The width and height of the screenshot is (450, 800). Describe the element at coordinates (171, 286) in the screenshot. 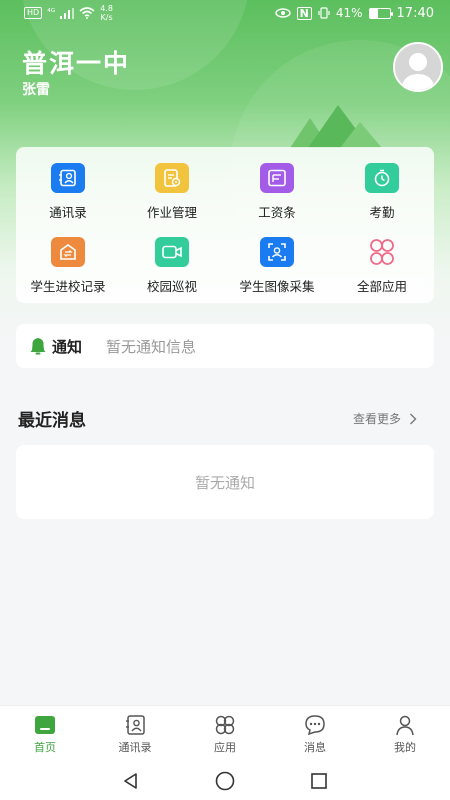

I see `app-label: 校园巡视` at that location.